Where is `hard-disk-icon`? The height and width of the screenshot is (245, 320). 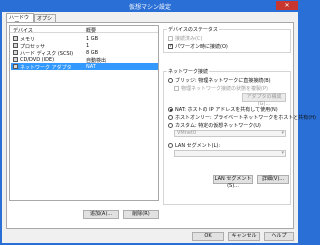 hard-disk-icon is located at coordinates (15, 52).